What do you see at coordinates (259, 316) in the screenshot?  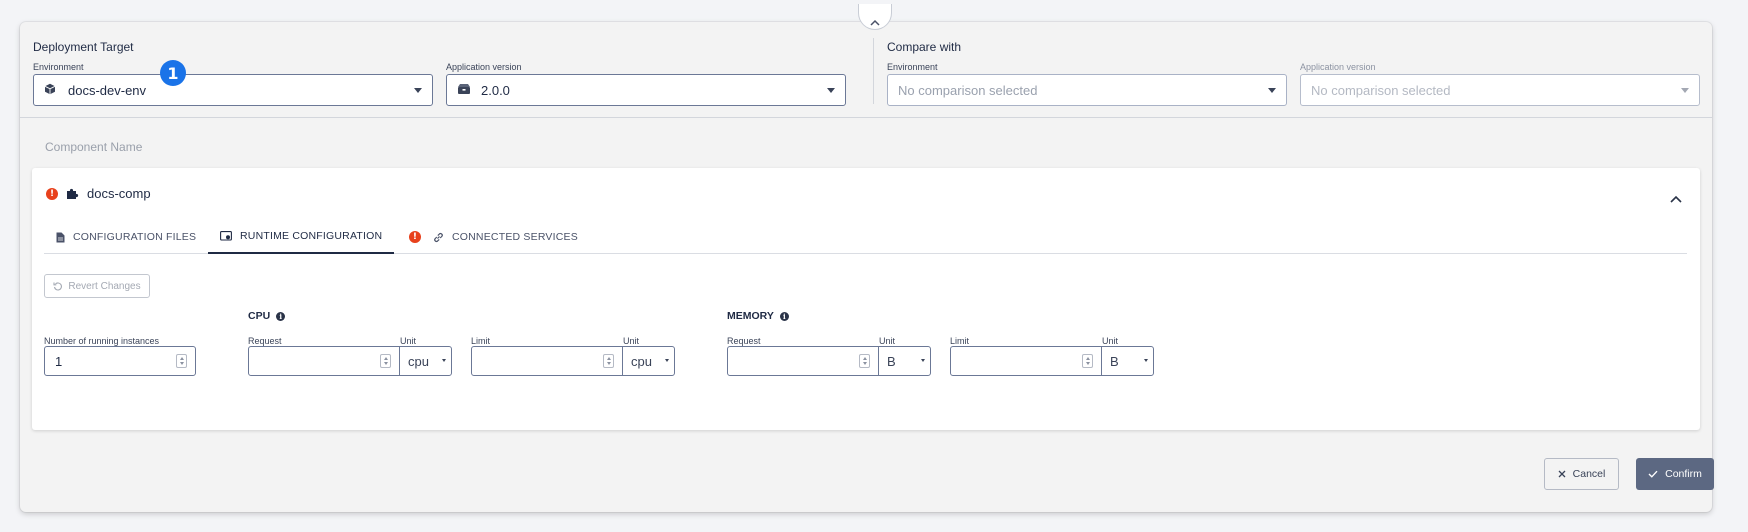 I see `cpu-title-text: CPU` at bounding box center [259, 316].